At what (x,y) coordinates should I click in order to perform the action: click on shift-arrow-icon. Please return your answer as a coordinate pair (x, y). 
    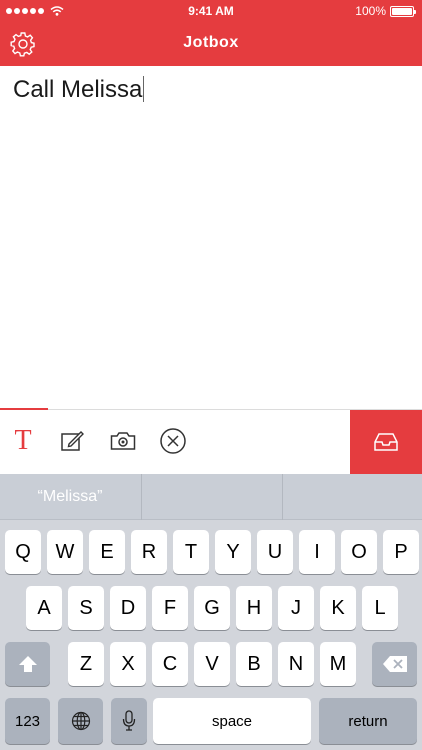
    Looking at the image, I should click on (27, 664).